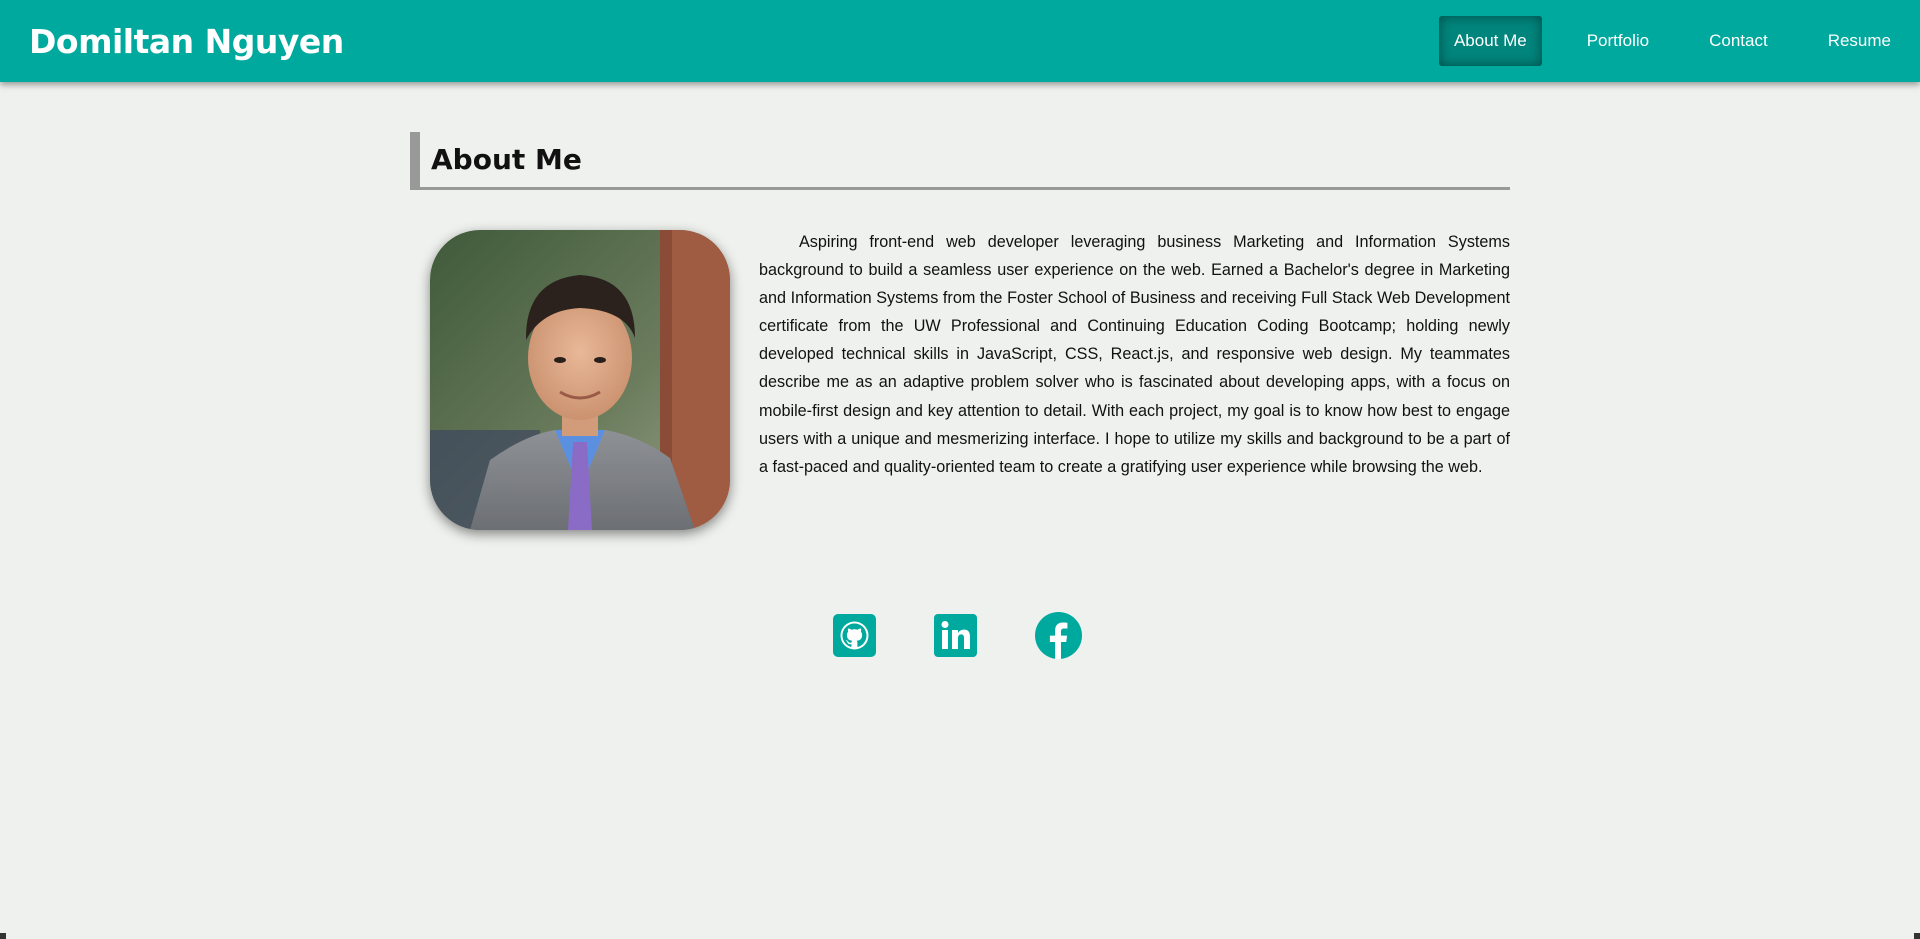  I want to click on section-title: About Me, so click(960, 161).